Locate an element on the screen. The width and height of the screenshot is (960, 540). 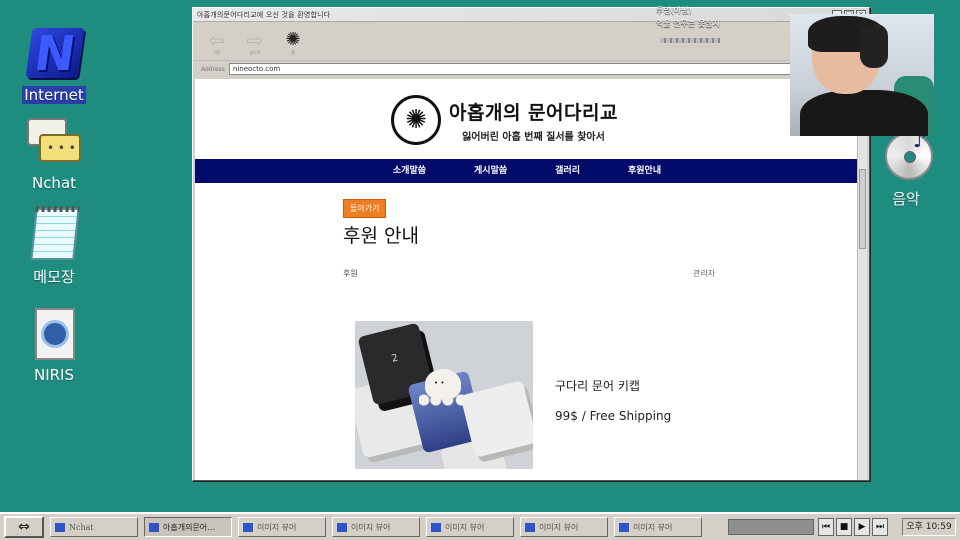
desktop-icon-niris: NIRIS is located at coordinates (54, 345).